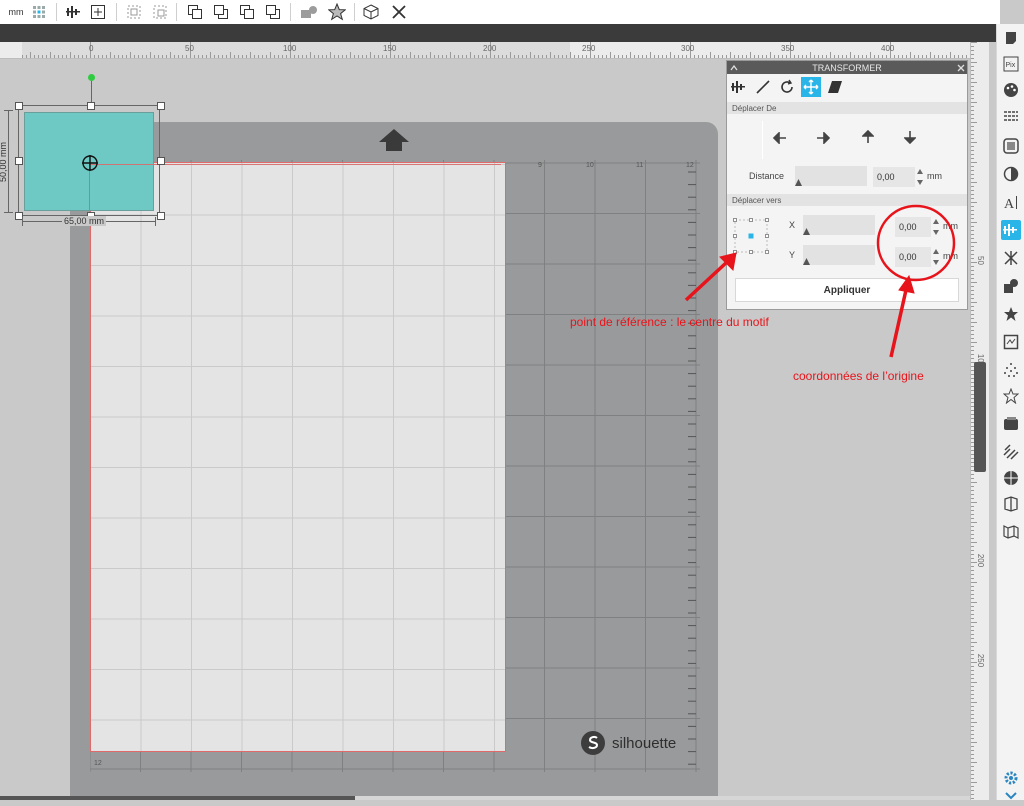 The width and height of the screenshot is (1024, 806). I want to click on horizontal-scrollbar-thumb, so click(177, 798).